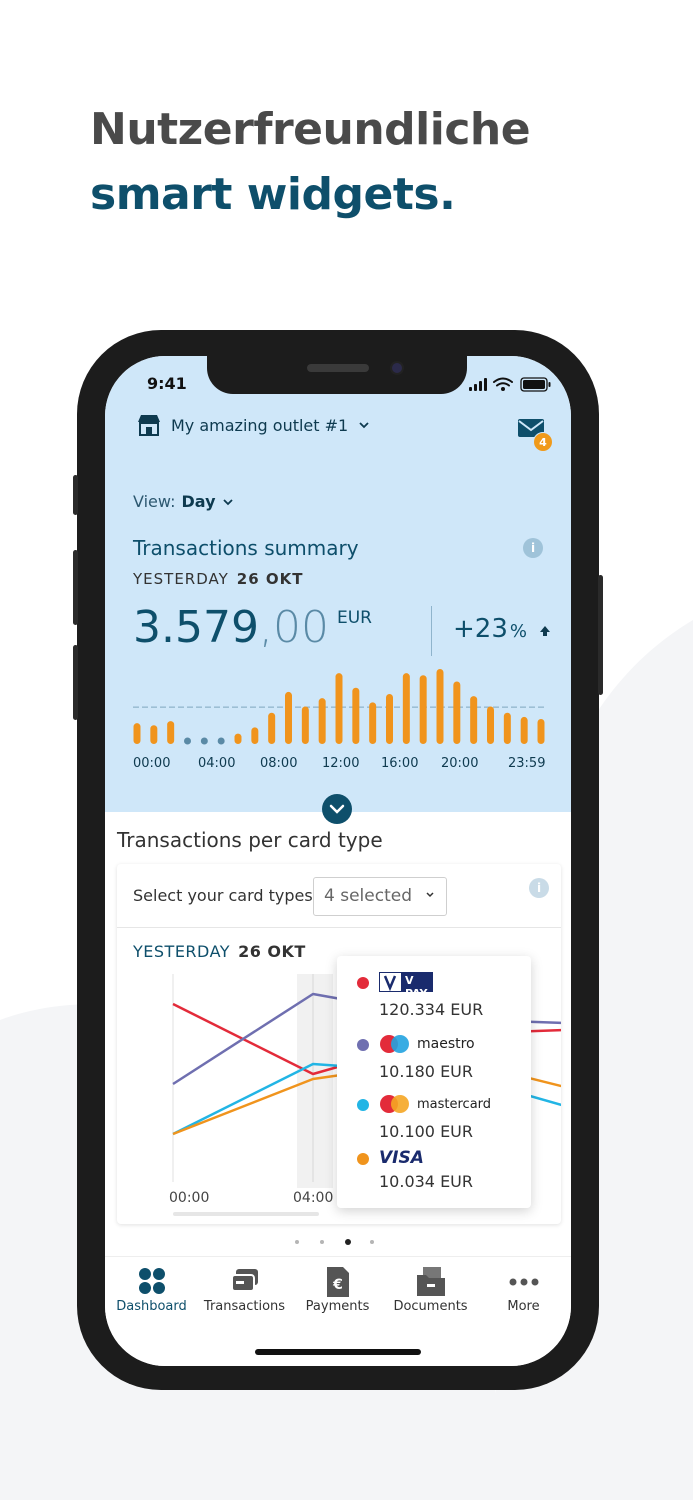 This screenshot has width=693, height=1500. I want to click on maestro-value: 10.180 EUR, so click(426, 1071).